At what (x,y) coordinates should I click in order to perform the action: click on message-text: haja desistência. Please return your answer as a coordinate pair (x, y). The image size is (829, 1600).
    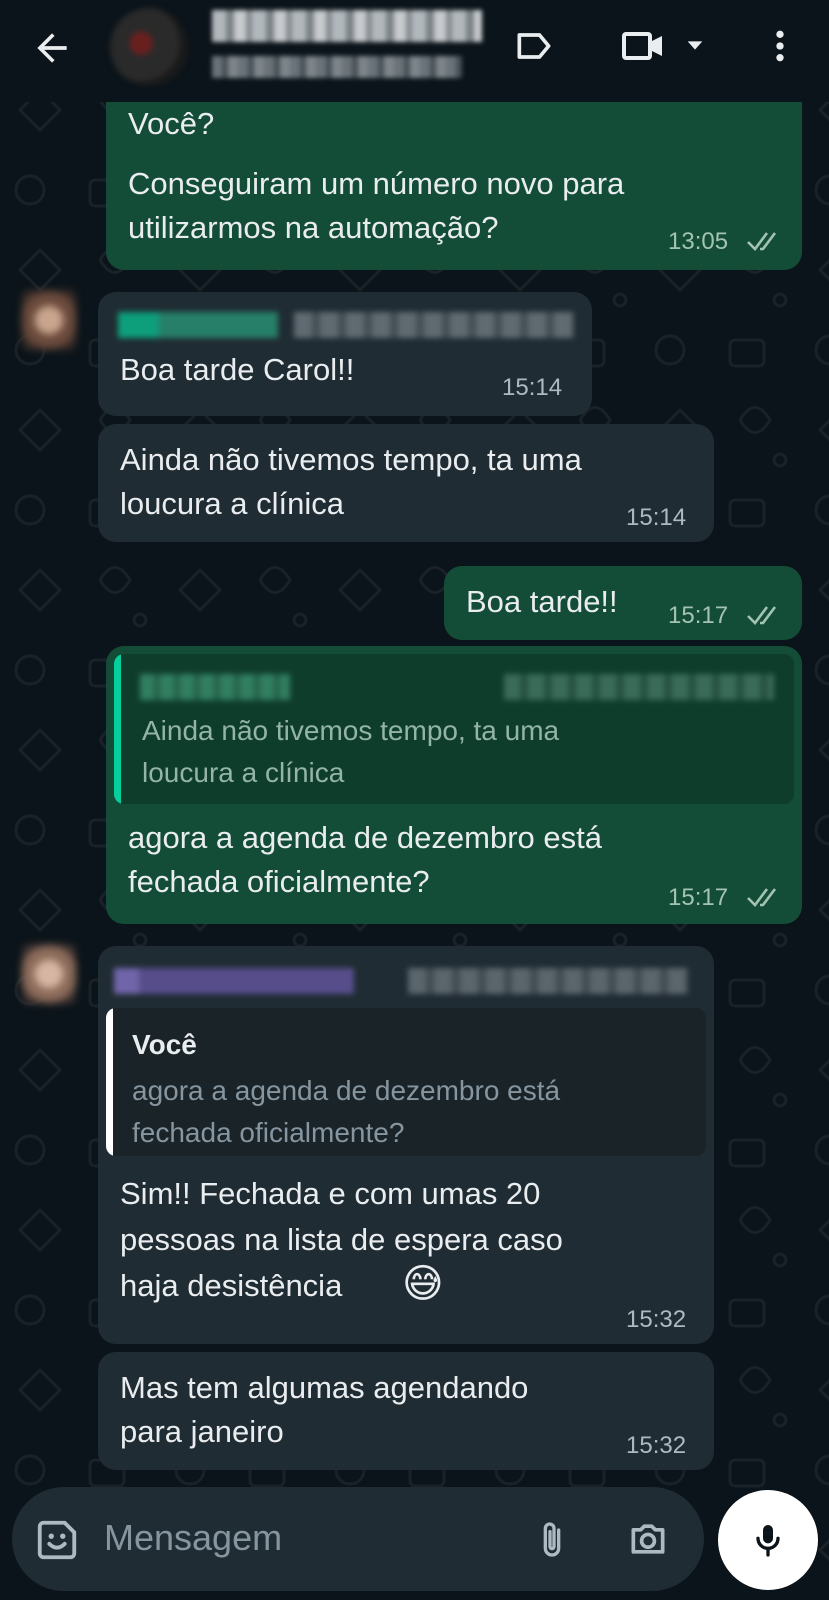
    Looking at the image, I should click on (231, 1285).